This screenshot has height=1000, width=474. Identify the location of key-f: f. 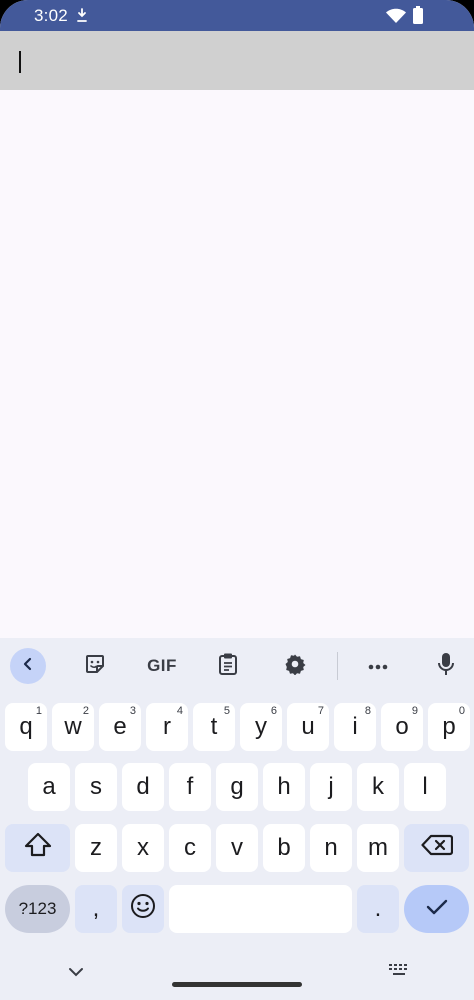
(190, 787).